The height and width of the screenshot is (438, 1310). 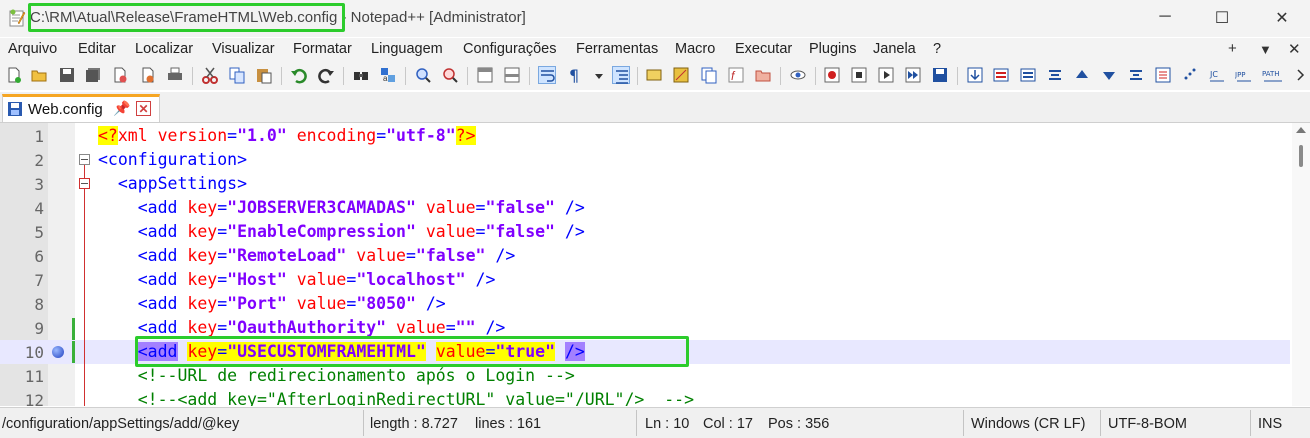 I want to click on close-button: ✕, so click(x=1282, y=18).